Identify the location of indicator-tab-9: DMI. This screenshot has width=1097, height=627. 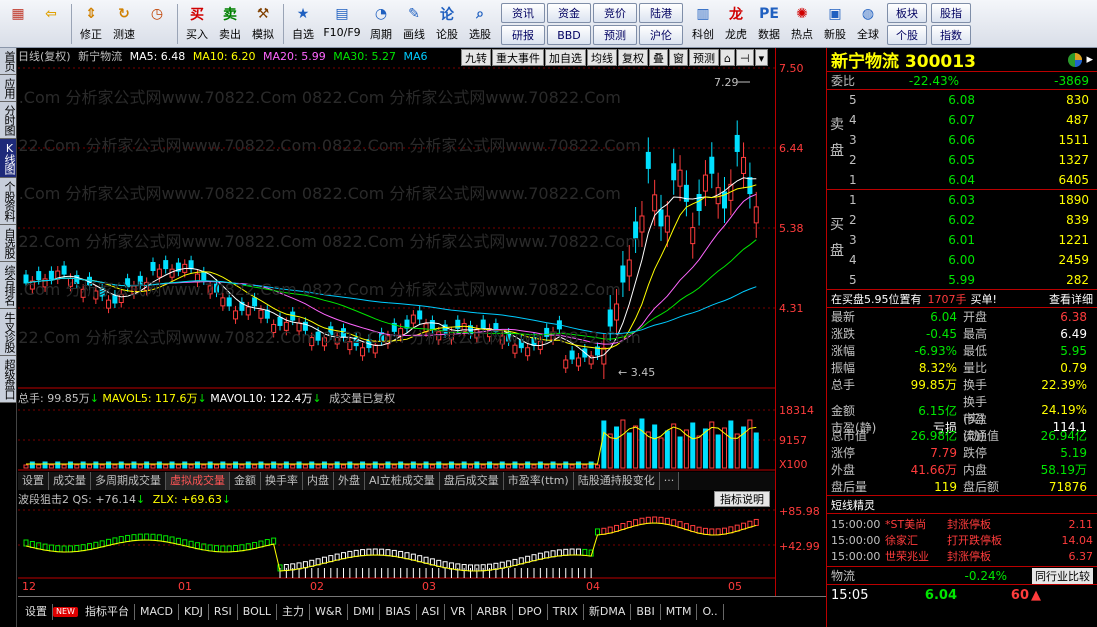
(364, 612).